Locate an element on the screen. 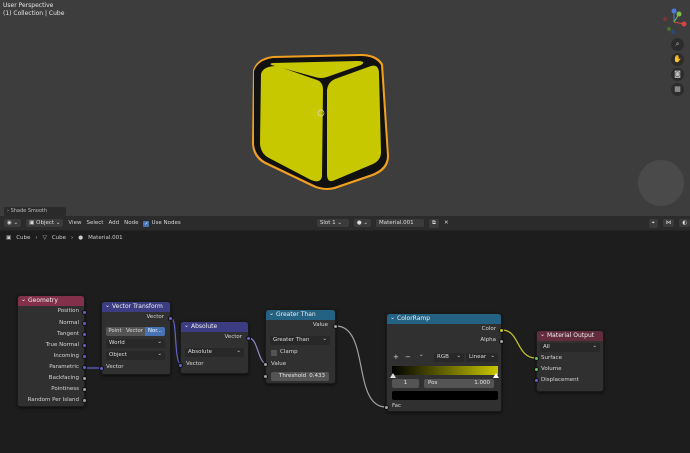 This screenshot has height=453, width=690. volume-socket is located at coordinates (536, 369).